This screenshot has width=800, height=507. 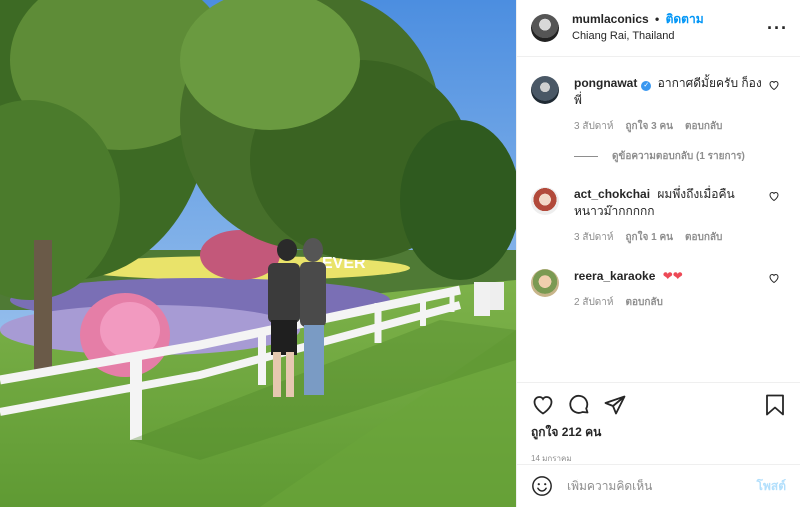 What do you see at coordinates (586, 156) in the screenshot?
I see `replies-divider` at bounding box center [586, 156].